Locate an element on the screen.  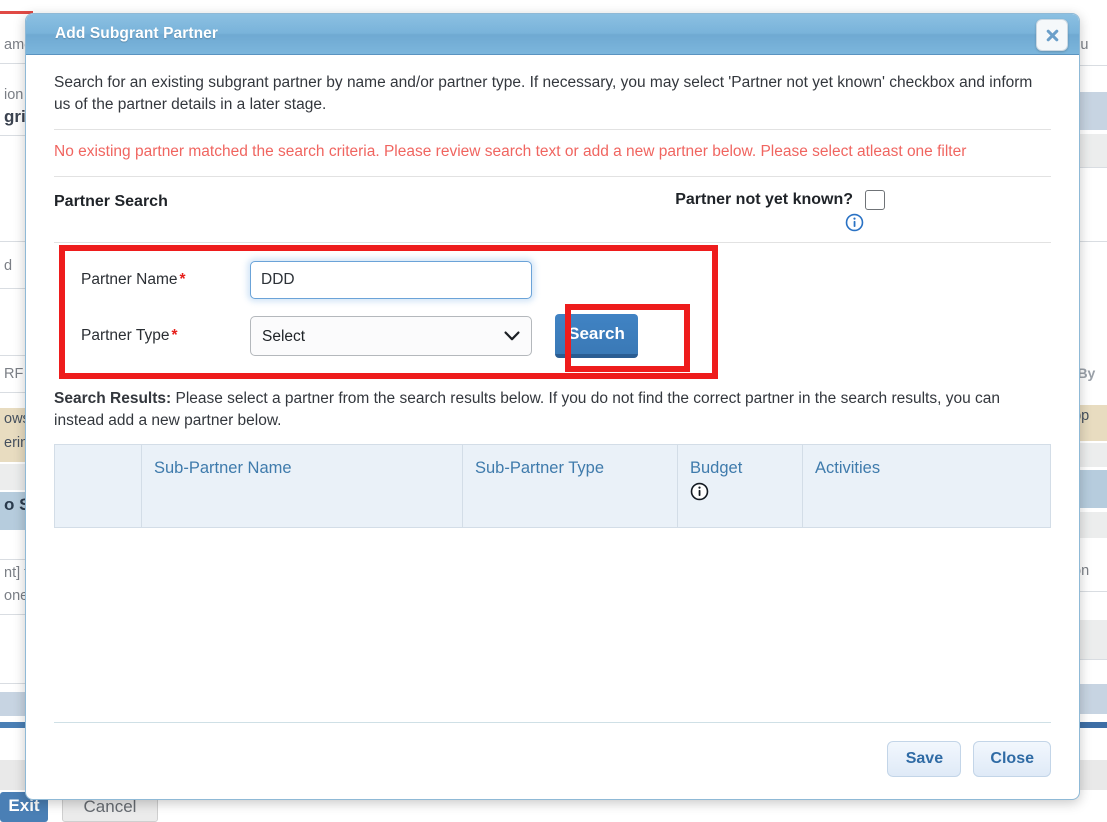
column-budget-label: Budget is located at coordinates (716, 468).